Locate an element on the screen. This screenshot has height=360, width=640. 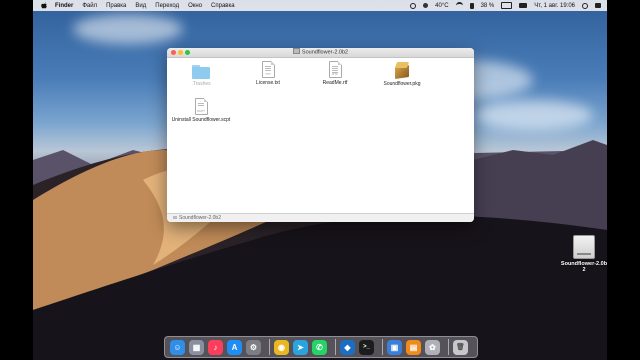
apple-icon is located at coordinates (44, 5).